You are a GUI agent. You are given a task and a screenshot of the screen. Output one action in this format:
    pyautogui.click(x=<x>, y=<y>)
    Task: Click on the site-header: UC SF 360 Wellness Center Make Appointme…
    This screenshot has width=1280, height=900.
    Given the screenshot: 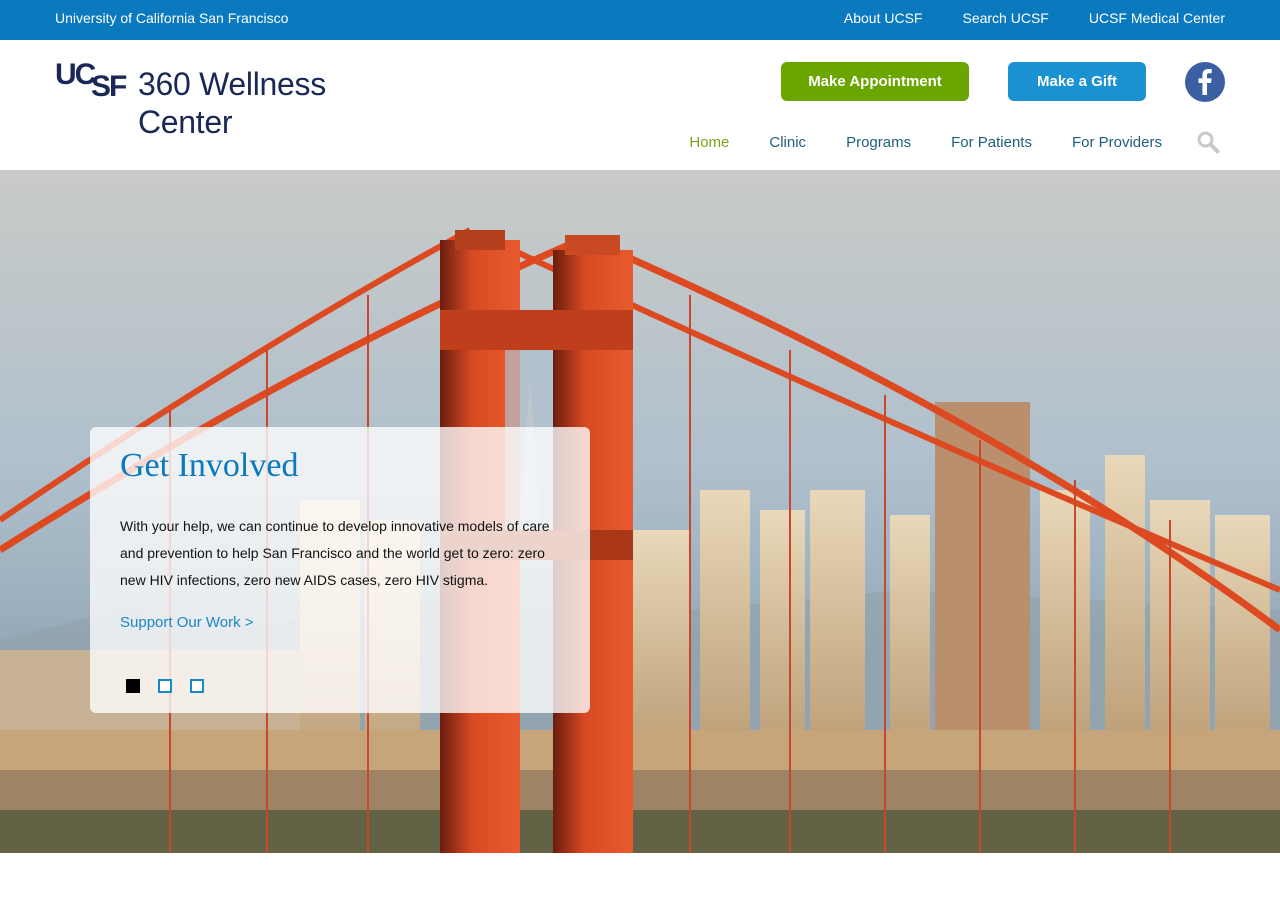 What is the action you would take?
    pyautogui.click(x=640, y=105)
    